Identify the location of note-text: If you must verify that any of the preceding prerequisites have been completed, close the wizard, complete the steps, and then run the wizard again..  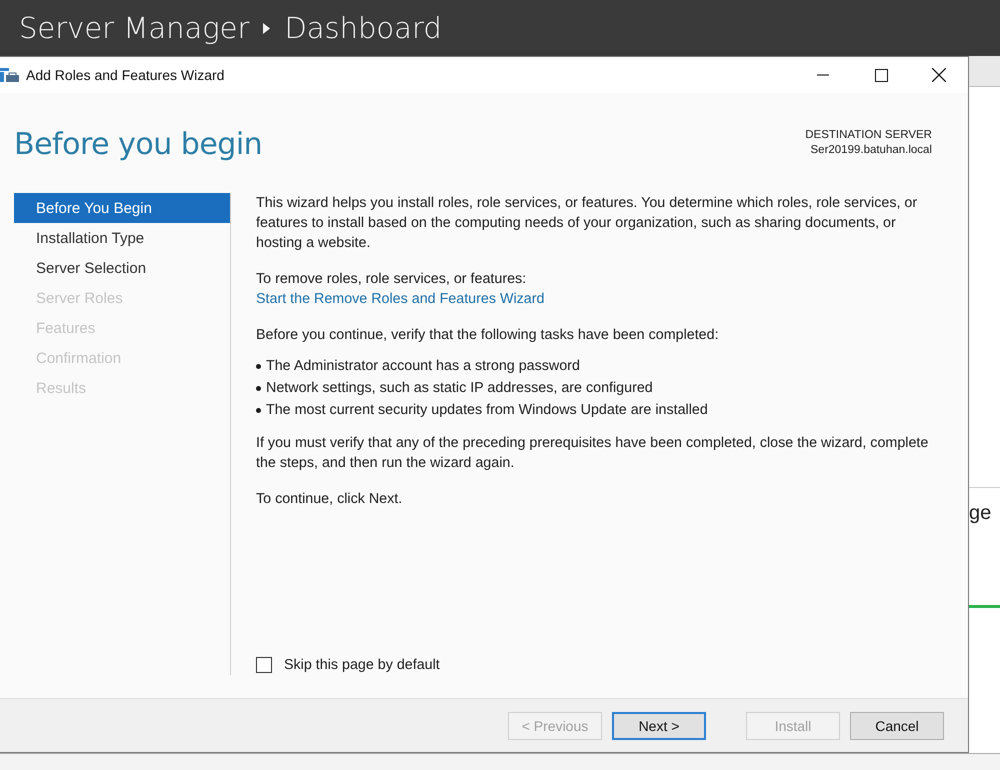
(593, 453).